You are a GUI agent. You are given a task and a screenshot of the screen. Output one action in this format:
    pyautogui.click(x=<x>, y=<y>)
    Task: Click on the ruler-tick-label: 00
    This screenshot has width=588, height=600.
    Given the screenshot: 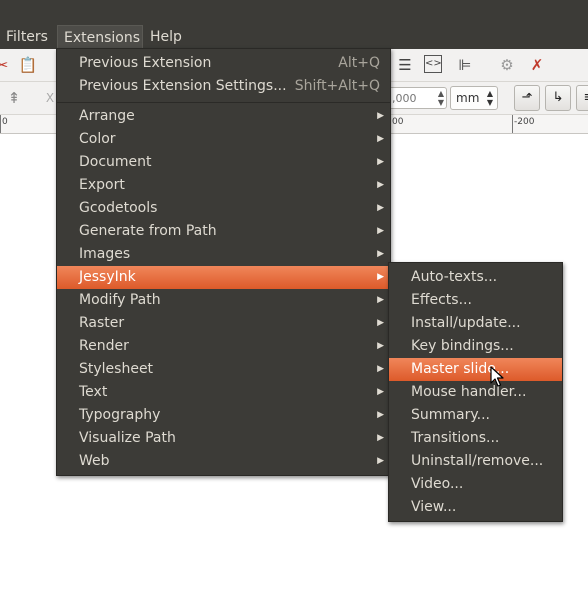 What is the action you would take?
    pyautogui.click(x=398, y=122)
    